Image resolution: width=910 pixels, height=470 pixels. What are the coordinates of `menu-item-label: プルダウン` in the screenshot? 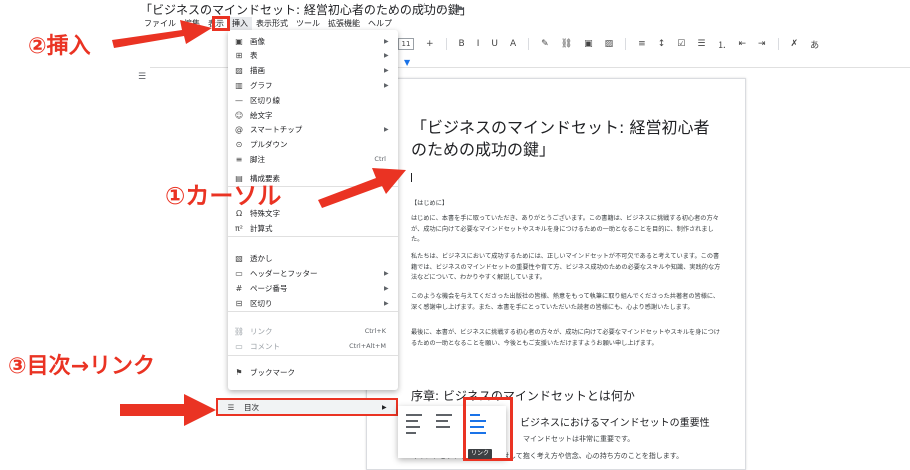 It's located at (269, 144).